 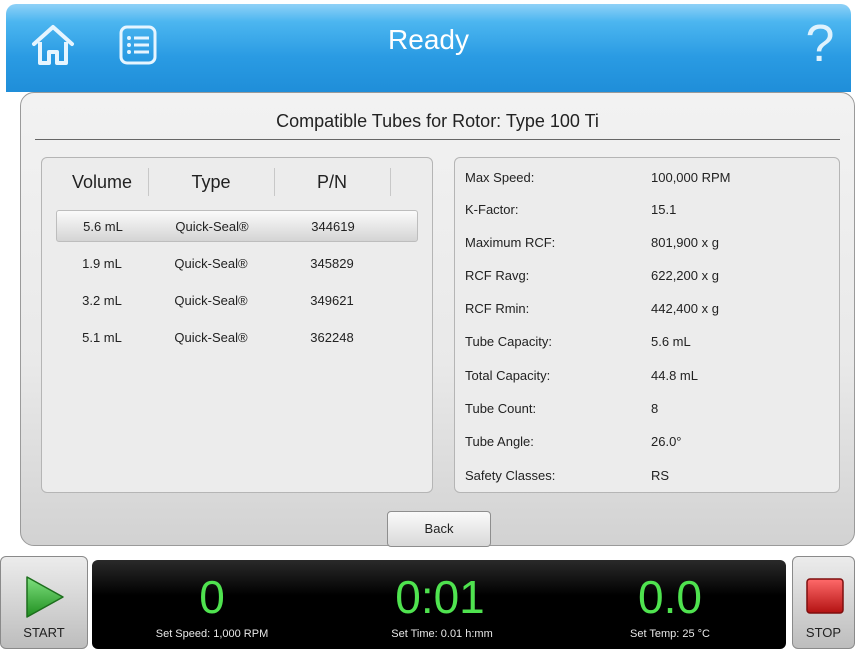 What do you see at coordinates (102, 263) in the screenshot?
I see `cell-volume: 1.9 mL` at bounding box center [102, 263].